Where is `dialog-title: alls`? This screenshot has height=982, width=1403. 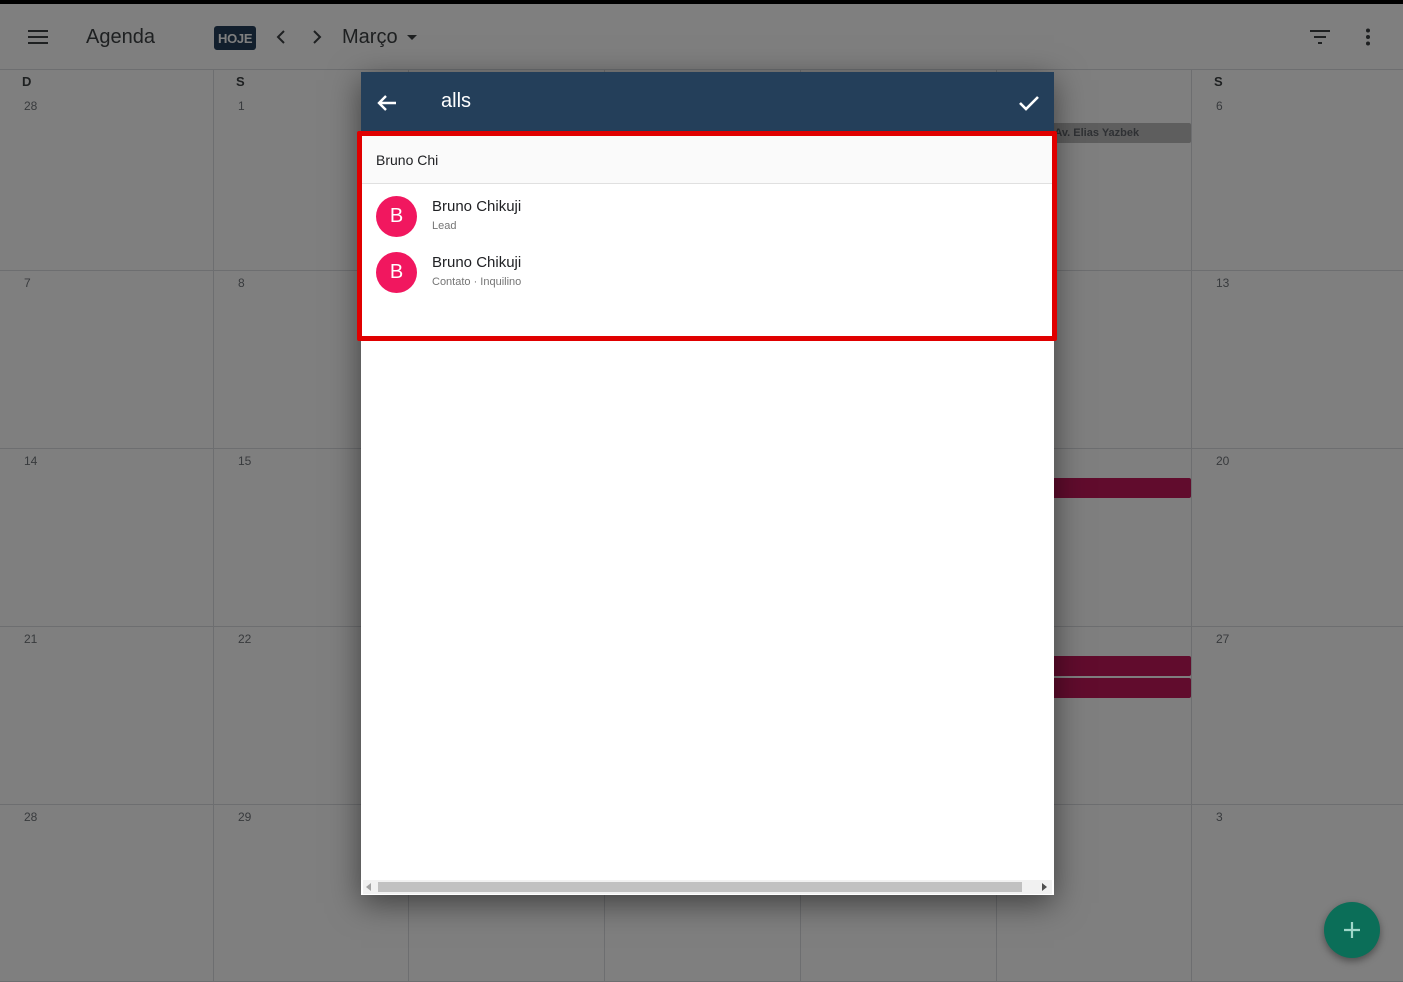
dialog-title: alls is located at coordinates (456, 101).